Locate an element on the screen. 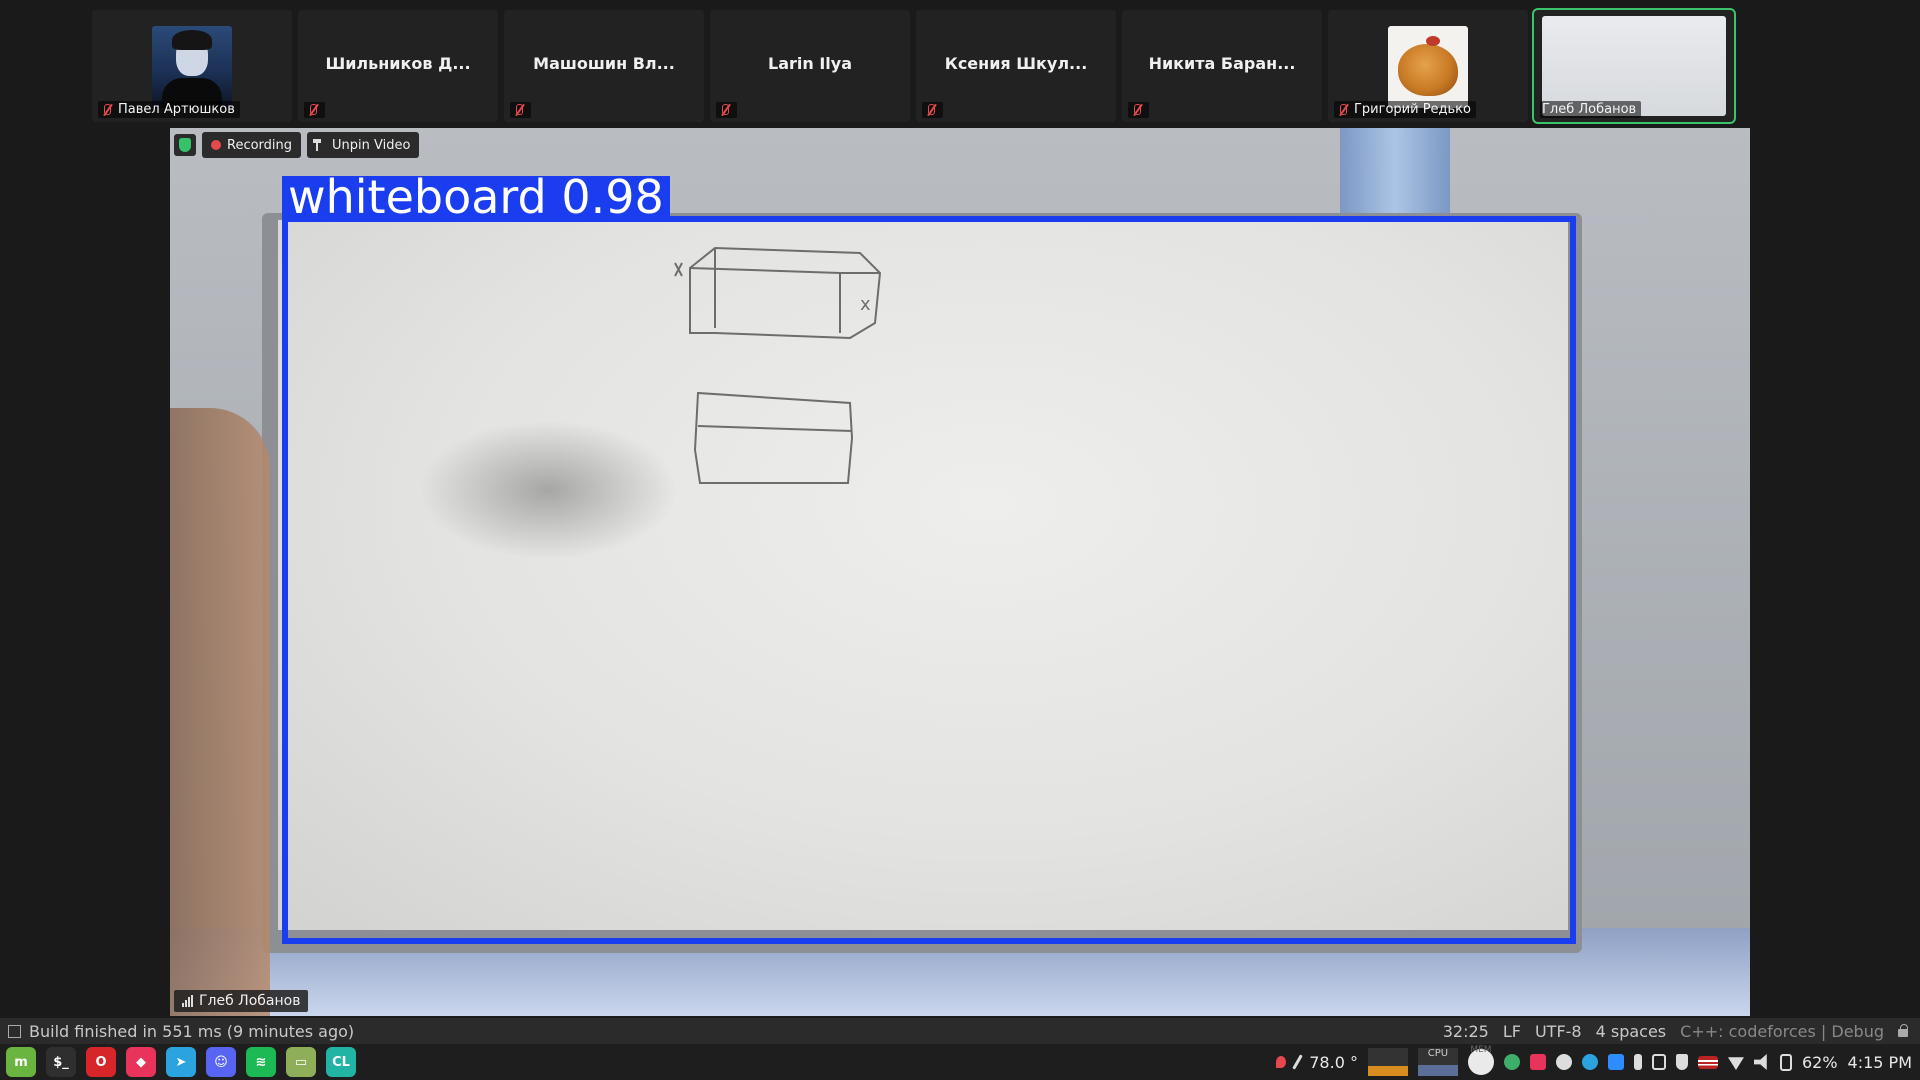 Image resolution: width=1920 pixels, height=1080 pixels. vpn-icon is located at coordinates (1511, 1062).